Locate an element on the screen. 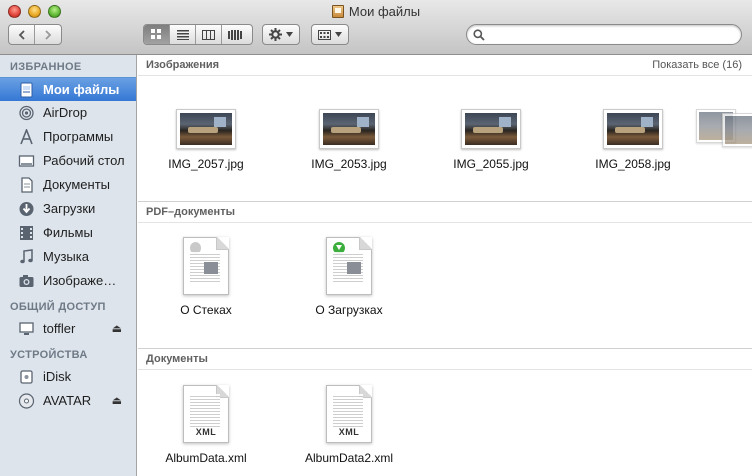 The image size is (752, 476). computer-icon is located at coordinates (26, 328).